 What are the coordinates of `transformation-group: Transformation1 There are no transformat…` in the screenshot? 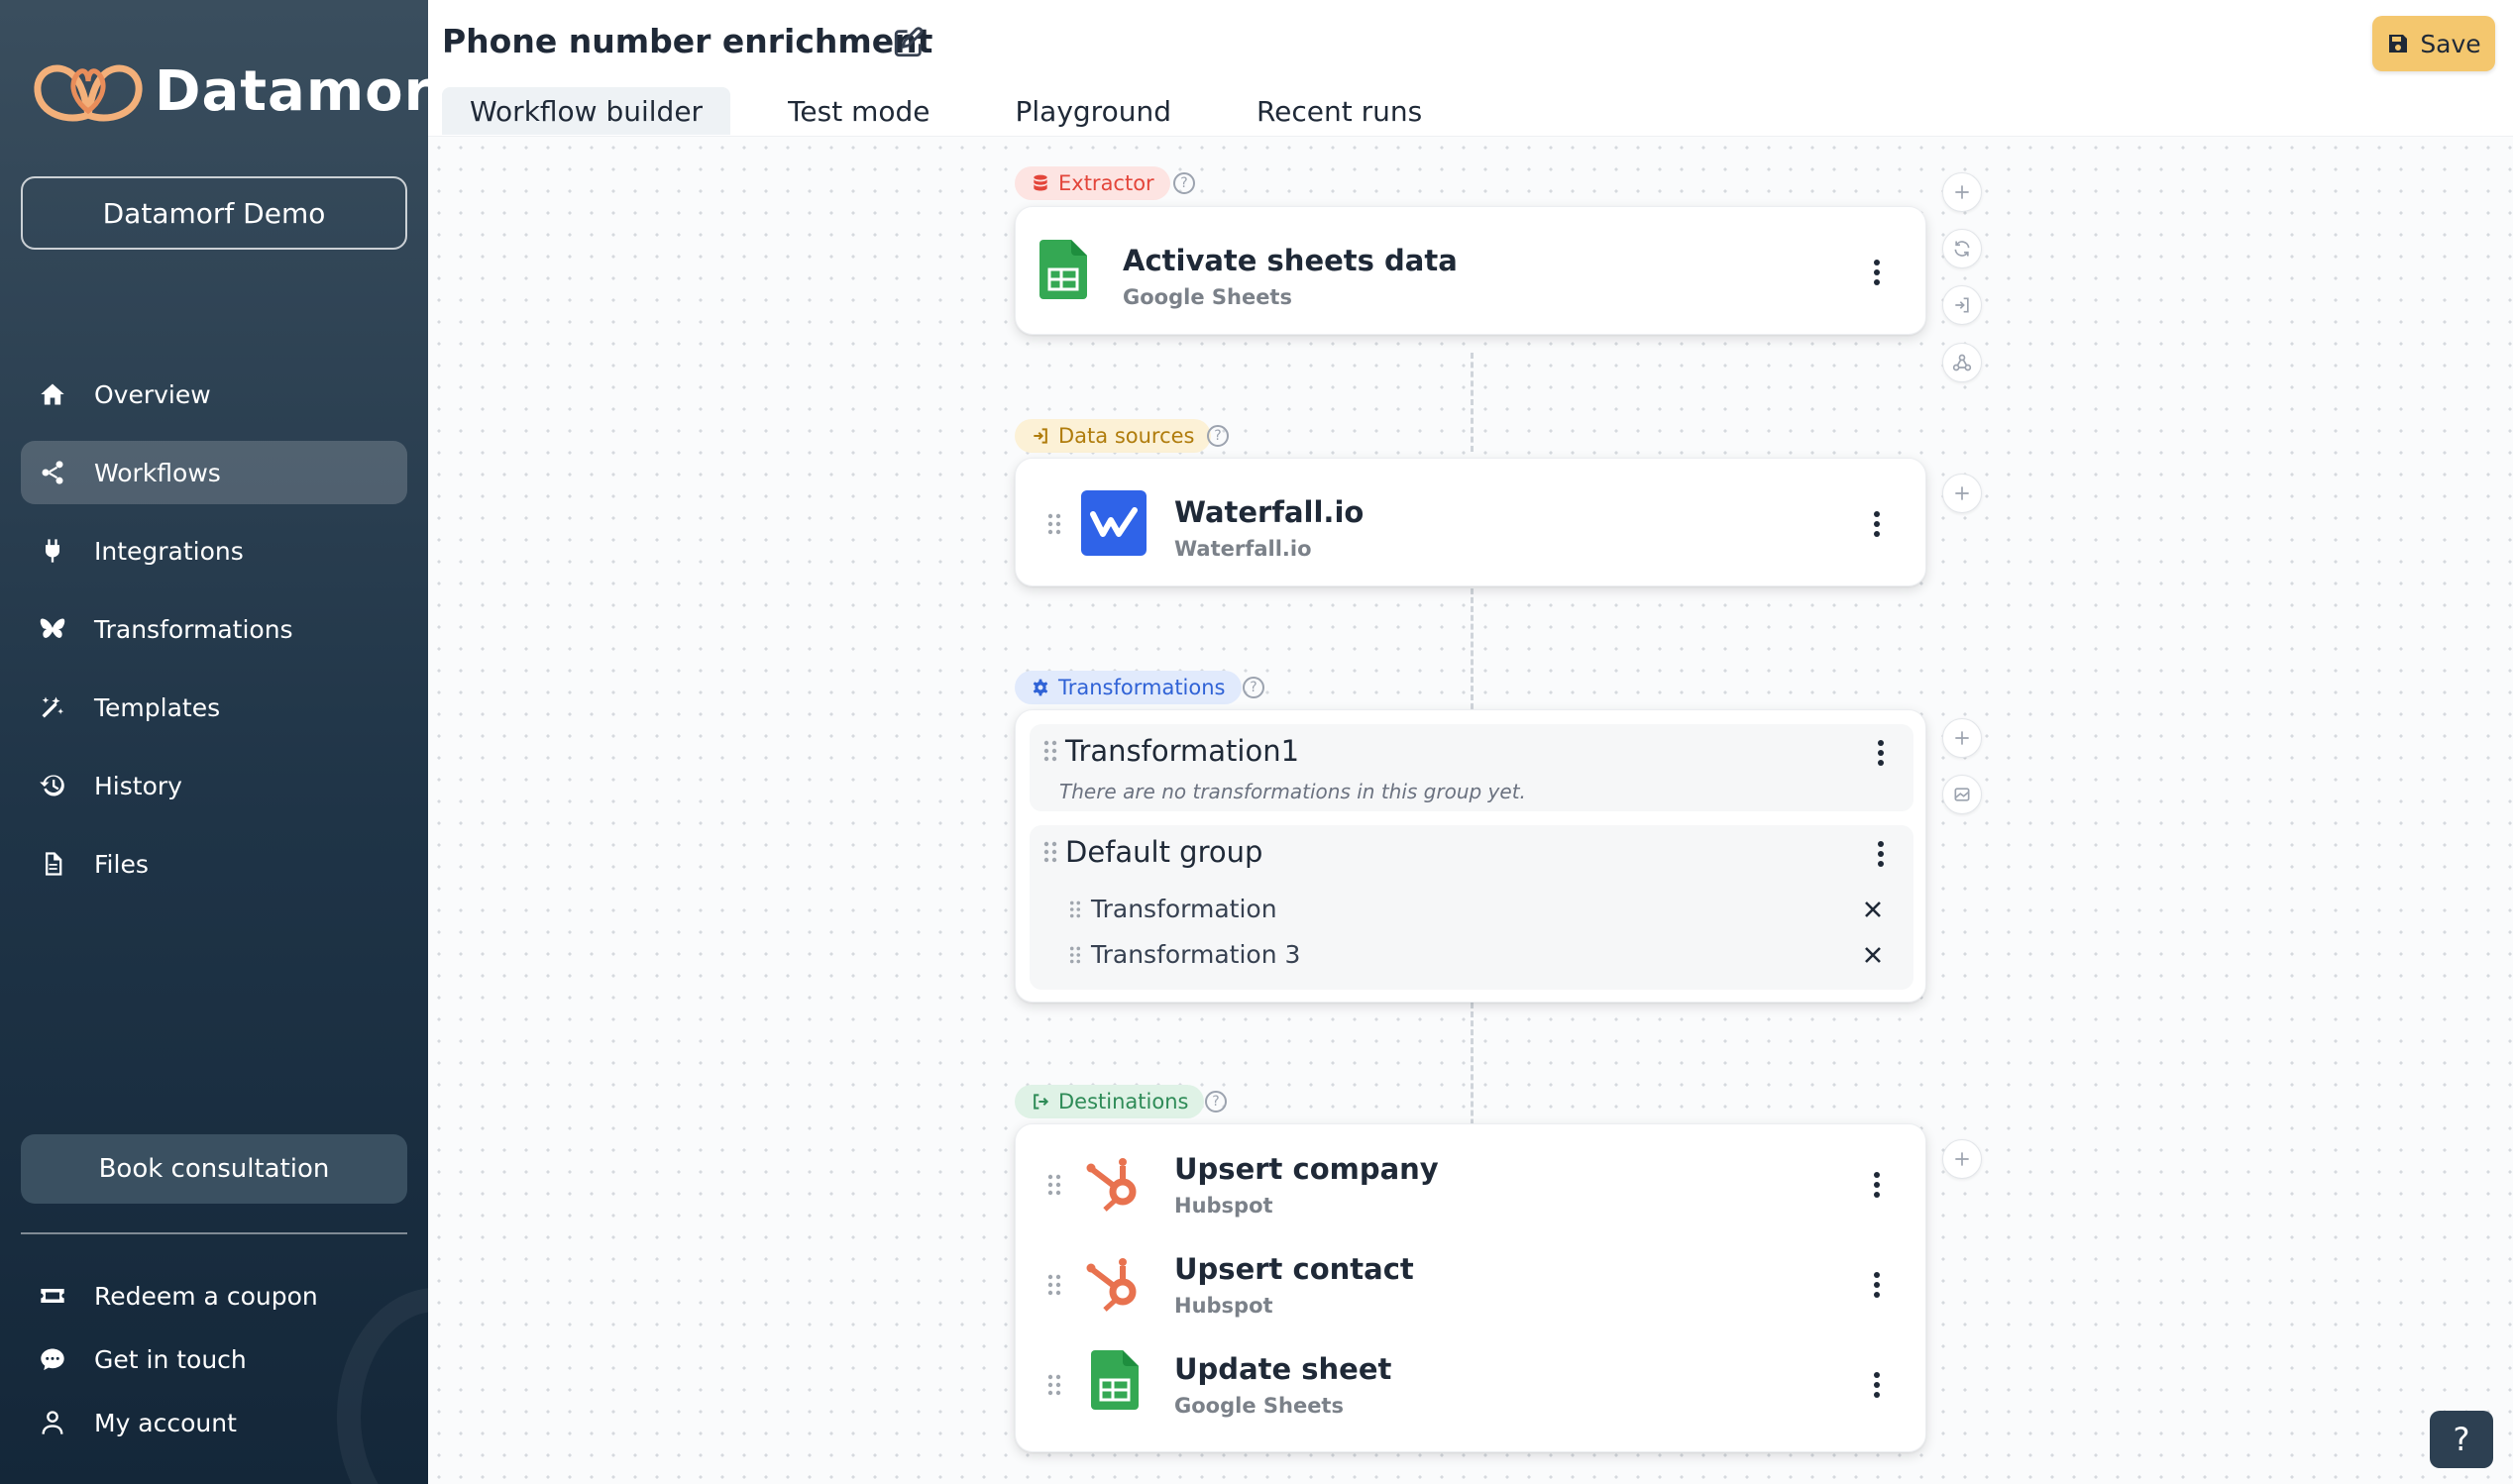 It's located at (1471, 767).